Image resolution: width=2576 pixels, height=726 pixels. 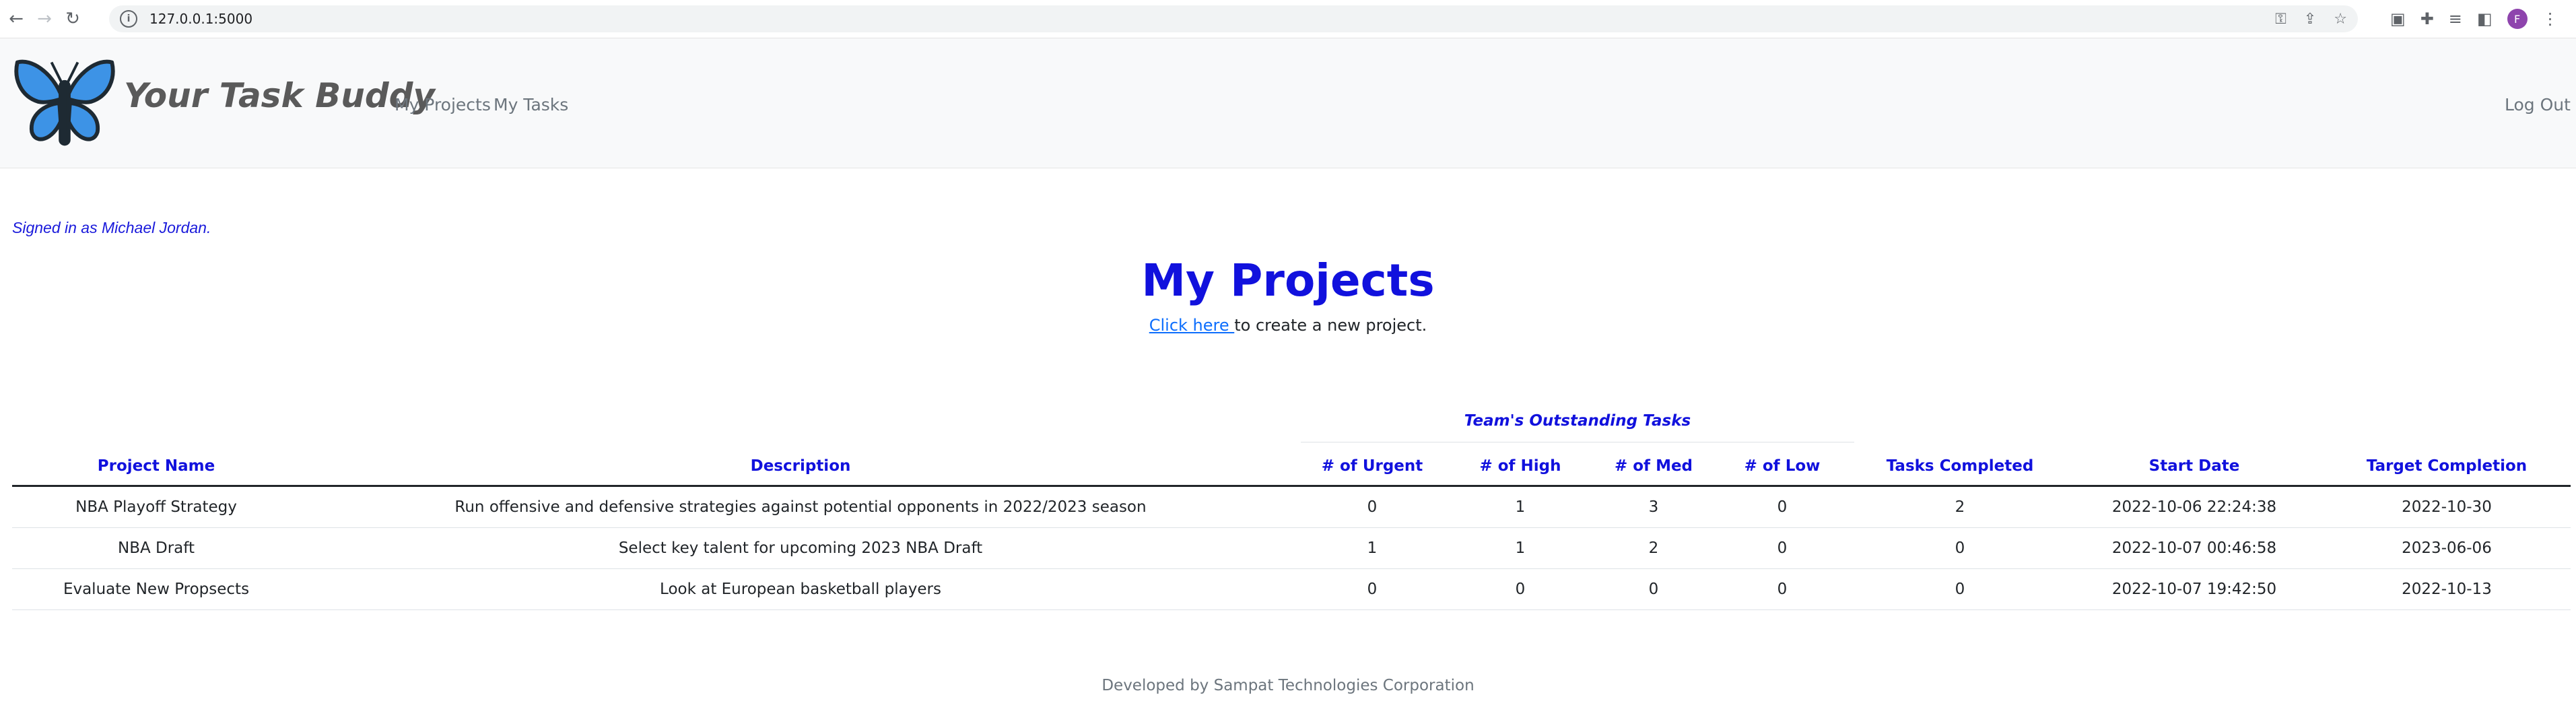 I want to click on start-date-cell: 2022-10-07 00:46:58, so click(x=2194, y=548).